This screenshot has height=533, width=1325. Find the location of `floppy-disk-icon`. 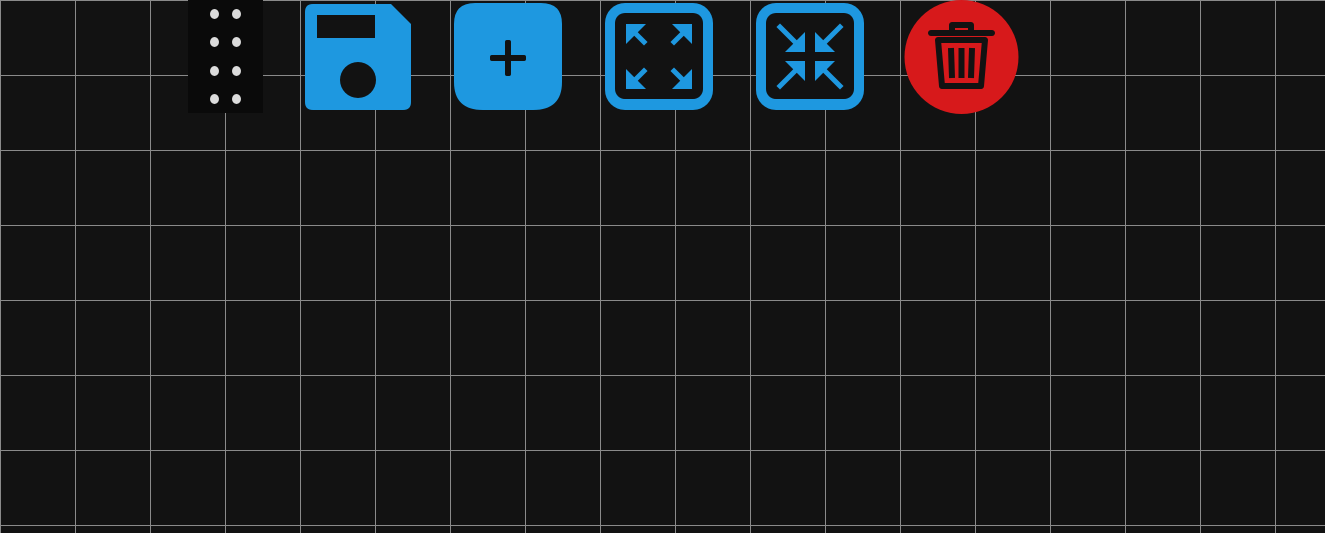

floppy-disk-icon is located at coordinates (358, 57).